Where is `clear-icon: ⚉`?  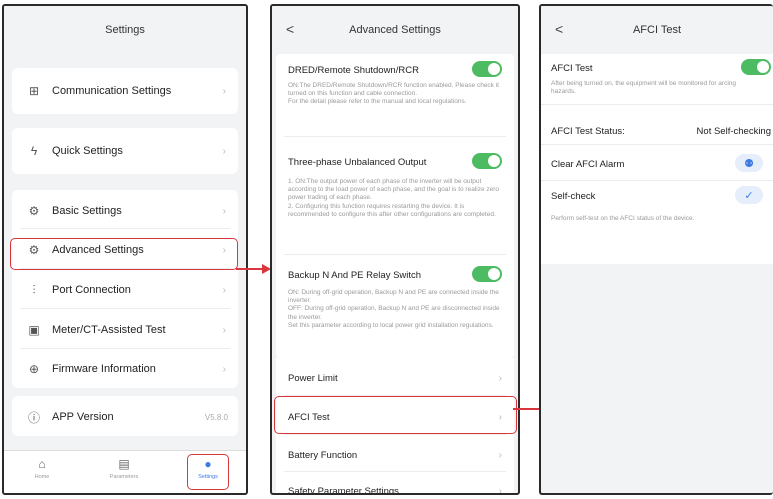
clear-icon: ⚉ is located at coordinates (749, 163).